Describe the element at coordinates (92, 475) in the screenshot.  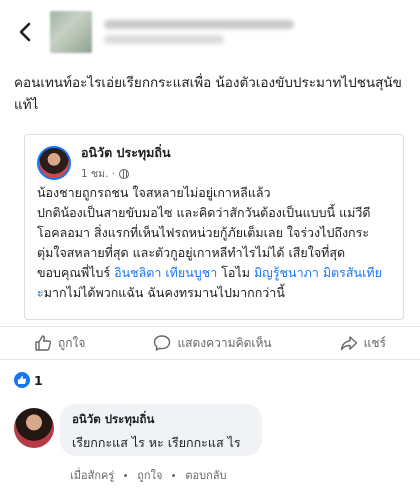
I see `comment-time: เมื่อสักครู่` at that location.